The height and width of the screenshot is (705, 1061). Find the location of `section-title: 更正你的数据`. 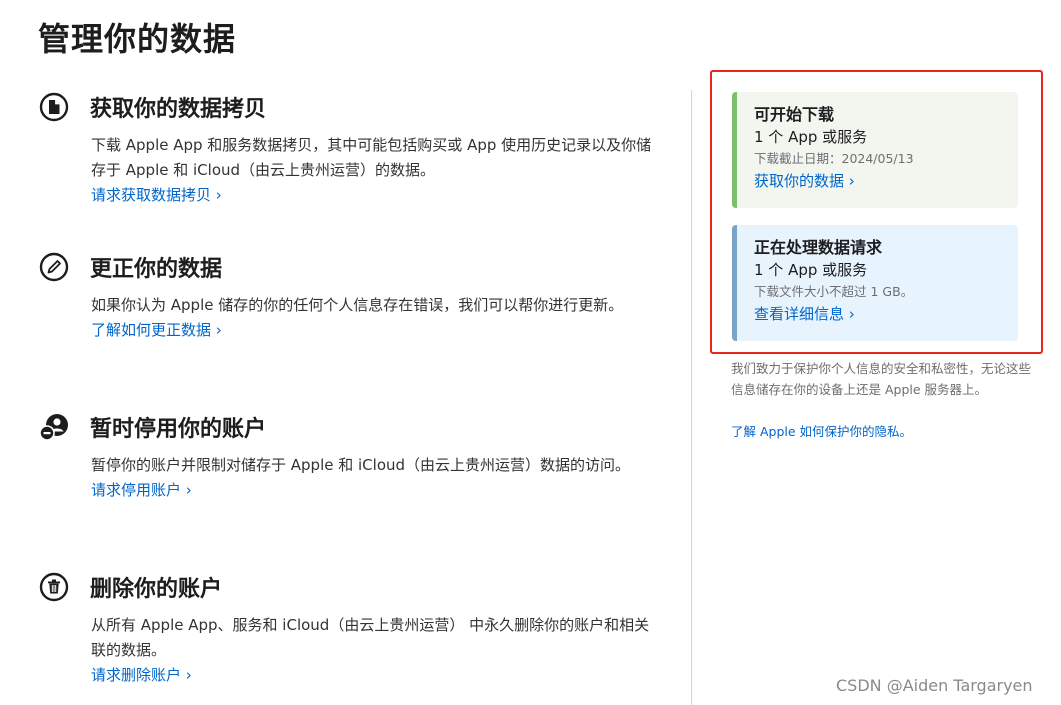

section-title: 更正你的数据 is located at coordinates (156, 269).